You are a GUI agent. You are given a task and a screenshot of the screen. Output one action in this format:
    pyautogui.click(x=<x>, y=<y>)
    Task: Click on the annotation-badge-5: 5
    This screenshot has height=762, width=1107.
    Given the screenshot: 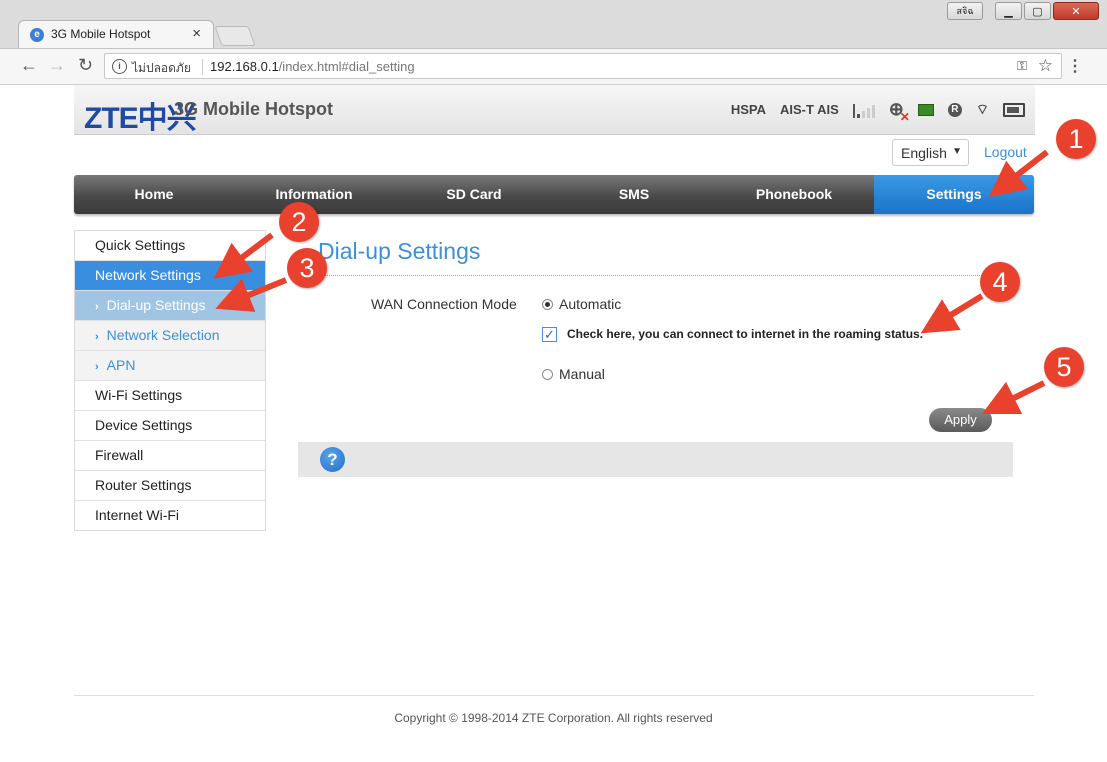 What is the action you would take?
    pyautogui.click(x=1064, y=367)
    